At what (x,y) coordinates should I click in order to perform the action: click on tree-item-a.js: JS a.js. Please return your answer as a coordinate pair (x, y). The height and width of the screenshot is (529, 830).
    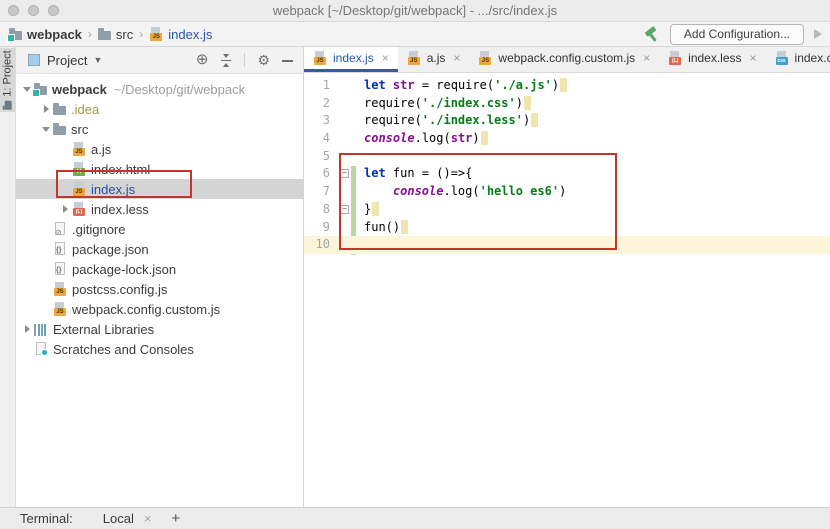
    Looking at the image, I should click on (159, 149).